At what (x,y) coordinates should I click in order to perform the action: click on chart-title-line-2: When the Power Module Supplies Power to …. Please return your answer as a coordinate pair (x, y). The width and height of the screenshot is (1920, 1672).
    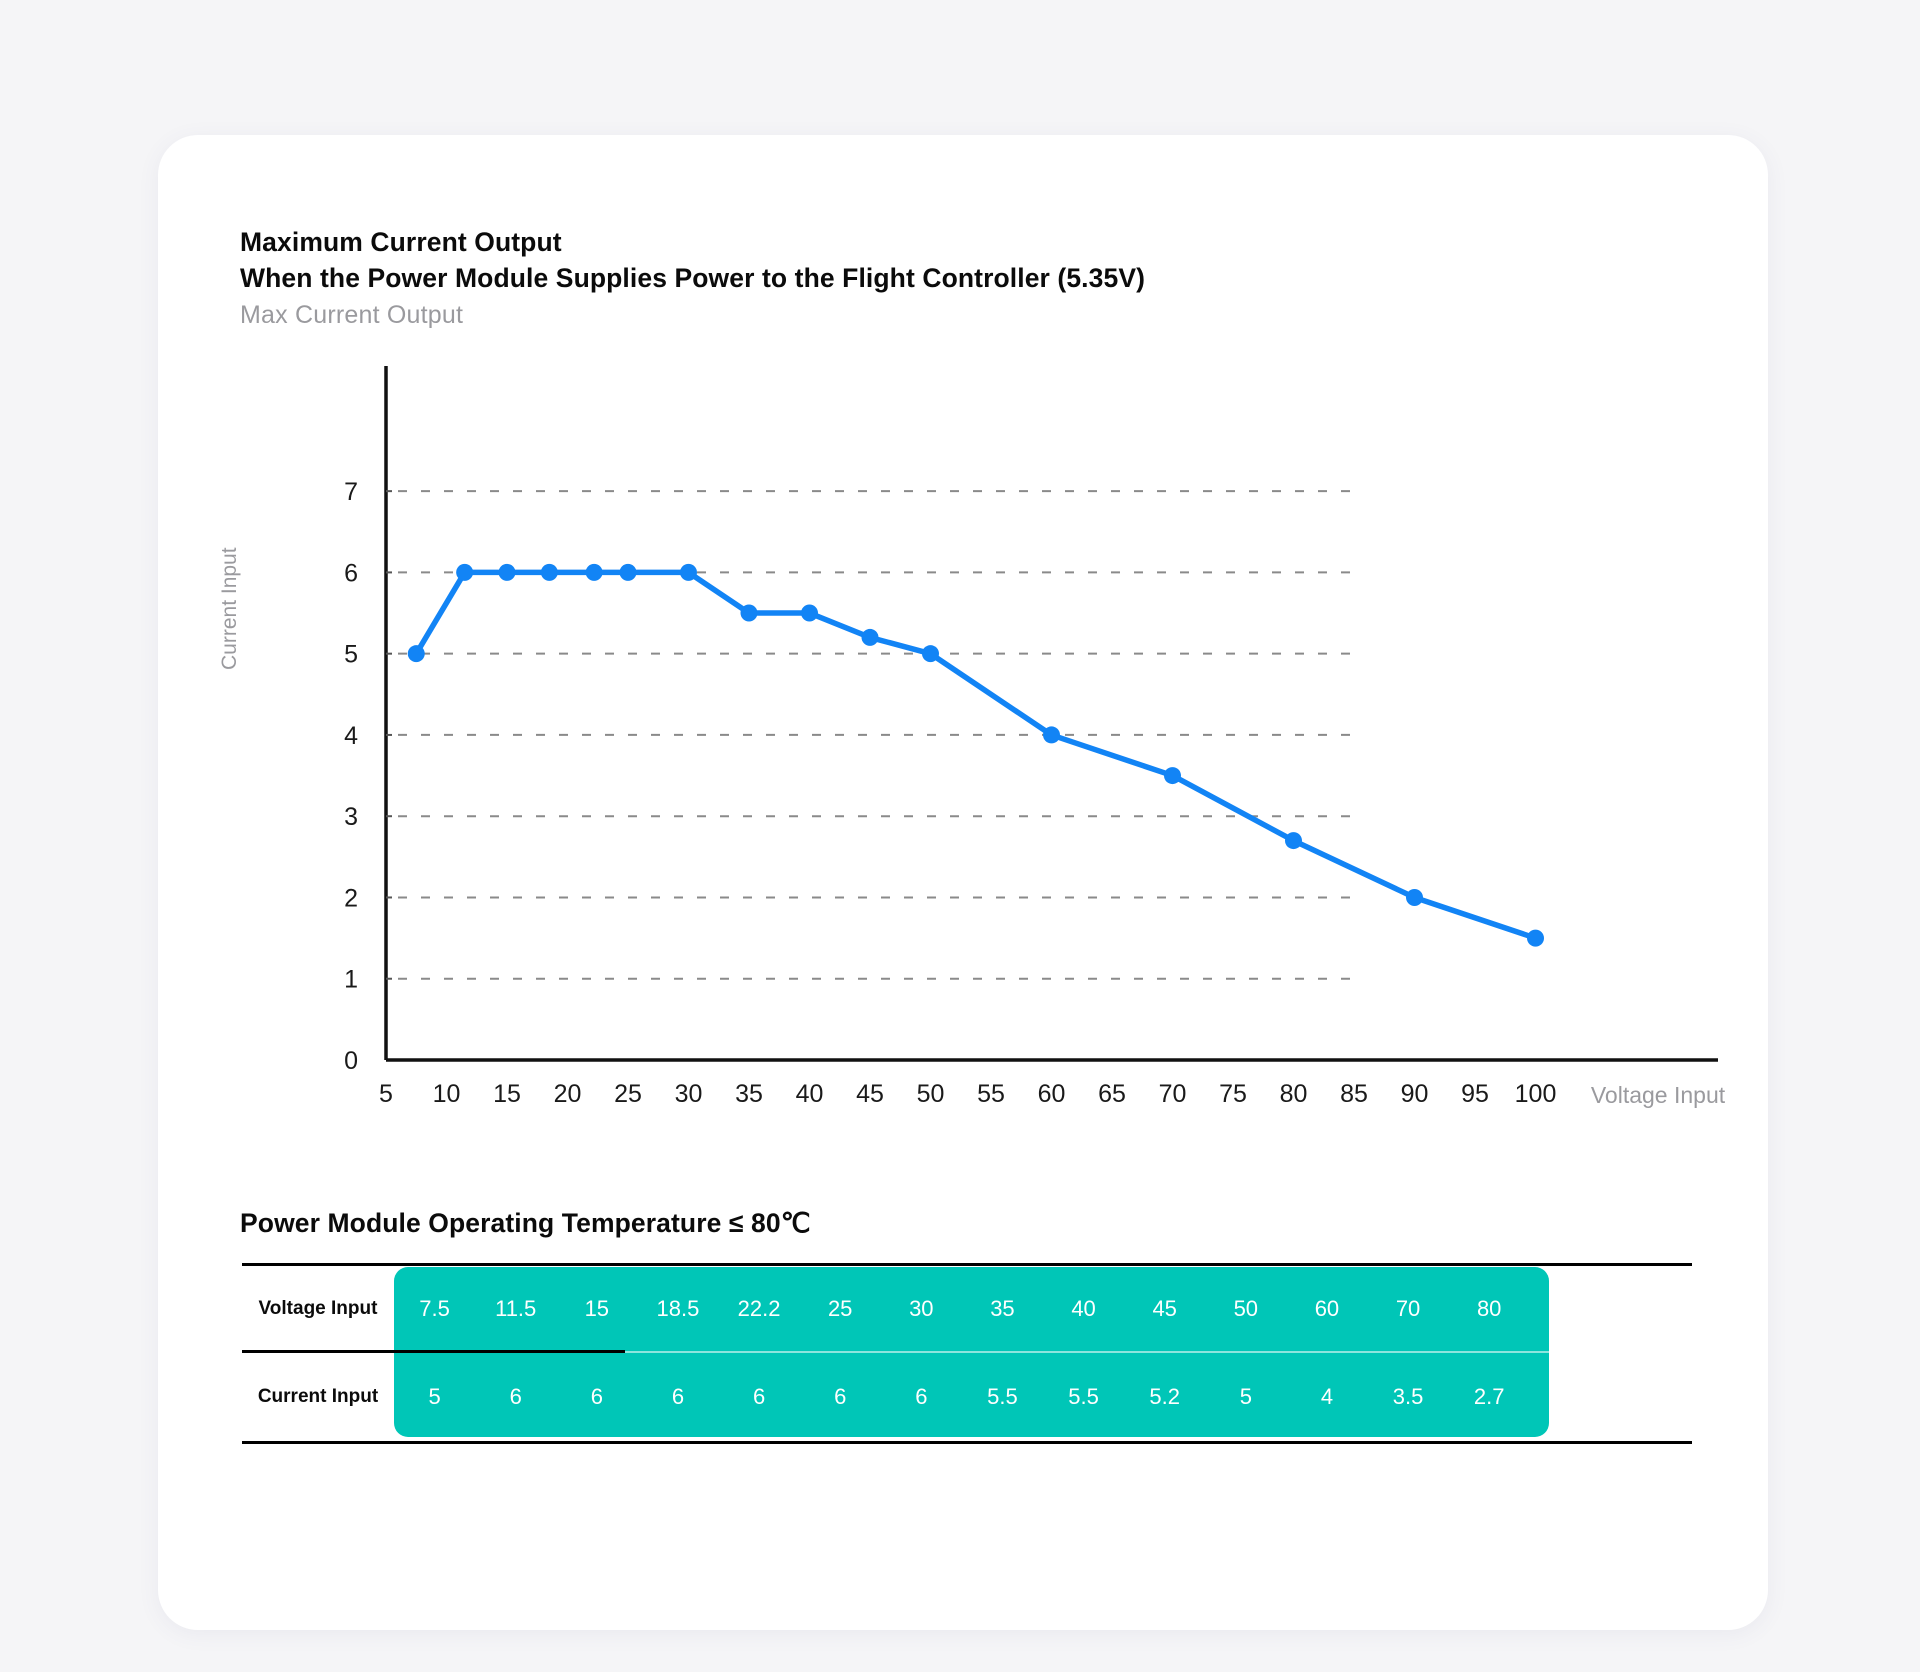
    Looking at the image, I should click on (693, 278).